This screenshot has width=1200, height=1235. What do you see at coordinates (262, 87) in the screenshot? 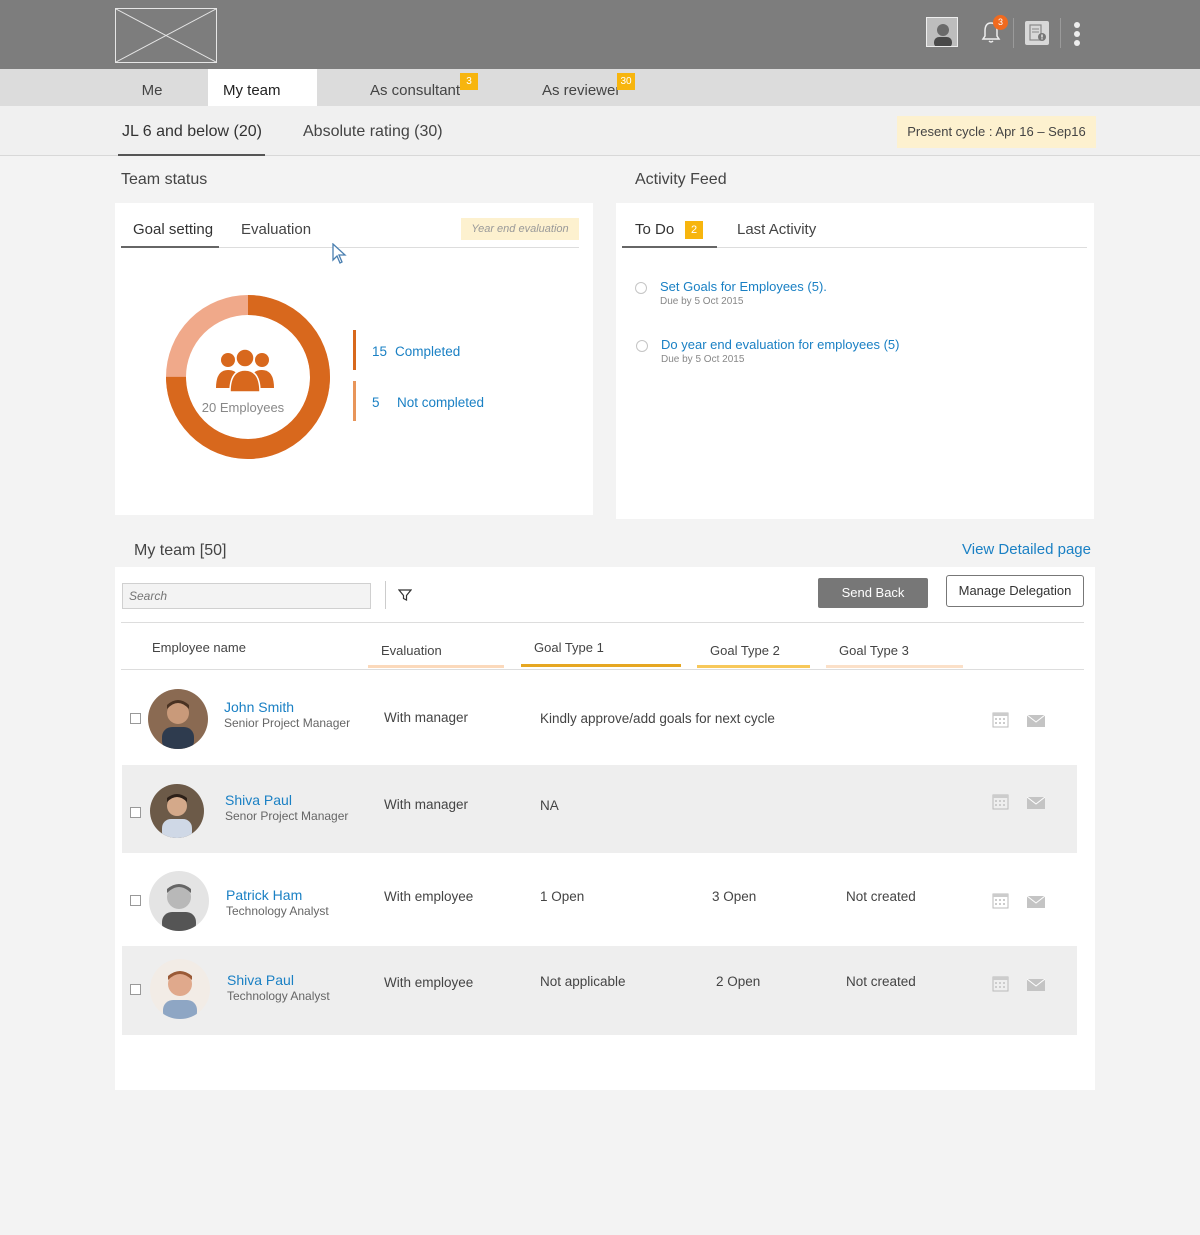
I see `tab-my-team: My team` at bounding box center [262, 87].